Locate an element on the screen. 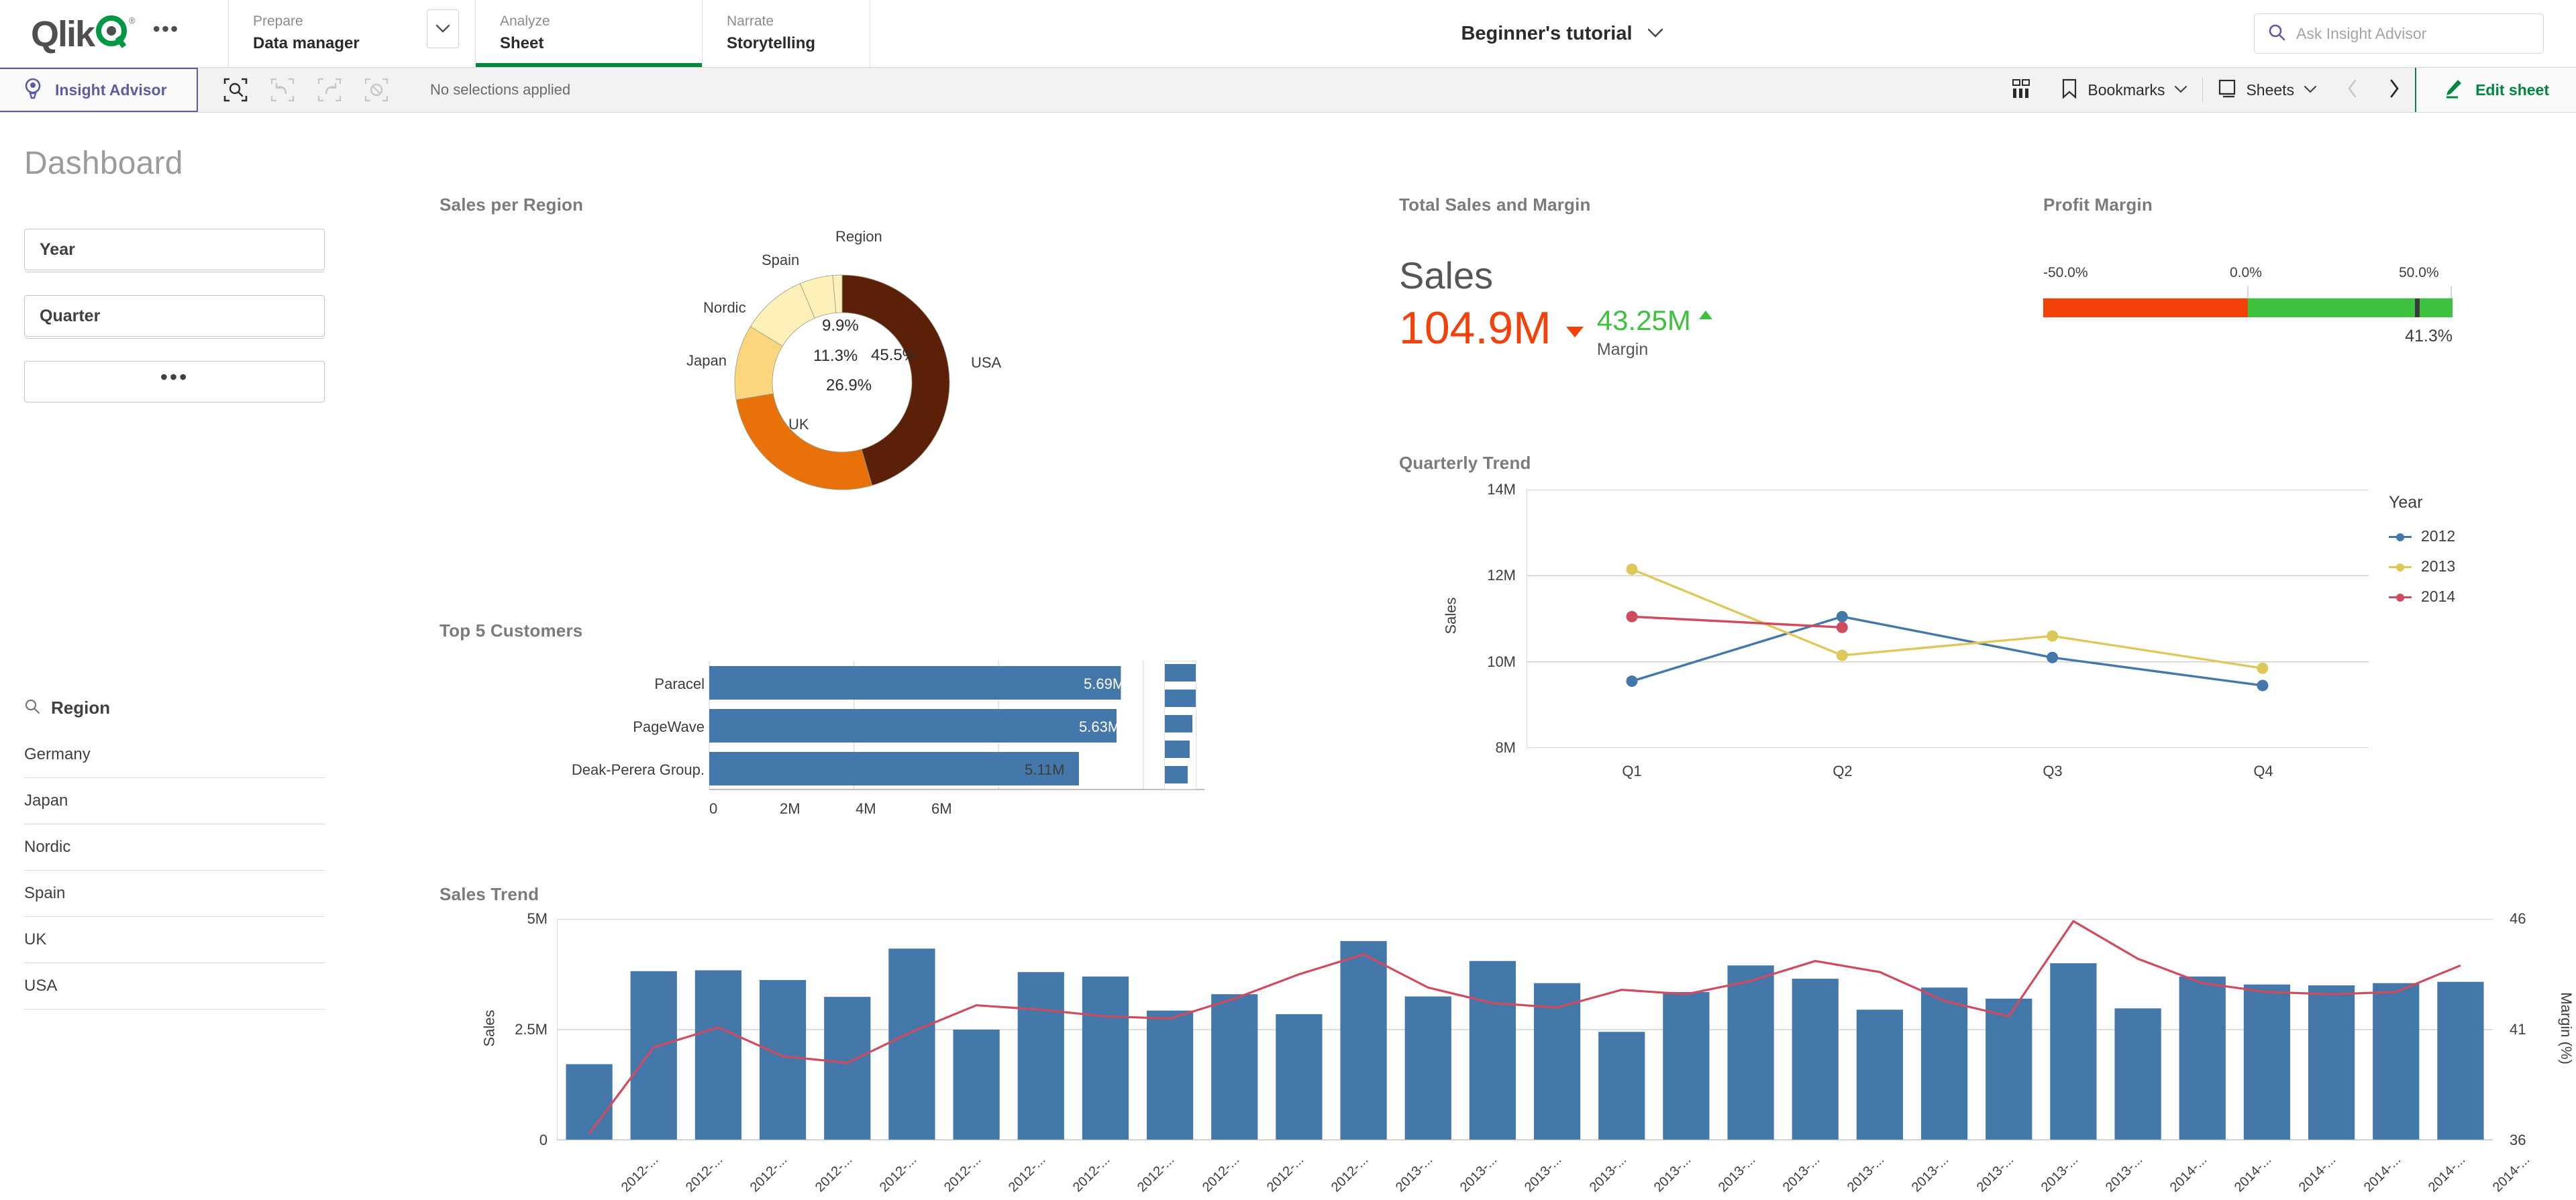 This screenshot has width=2576, height=1200. chart-profit-margin: Profit Margin -50.0% 0.0% 50.0% 41.3% is located at coordinates (2278, 295).